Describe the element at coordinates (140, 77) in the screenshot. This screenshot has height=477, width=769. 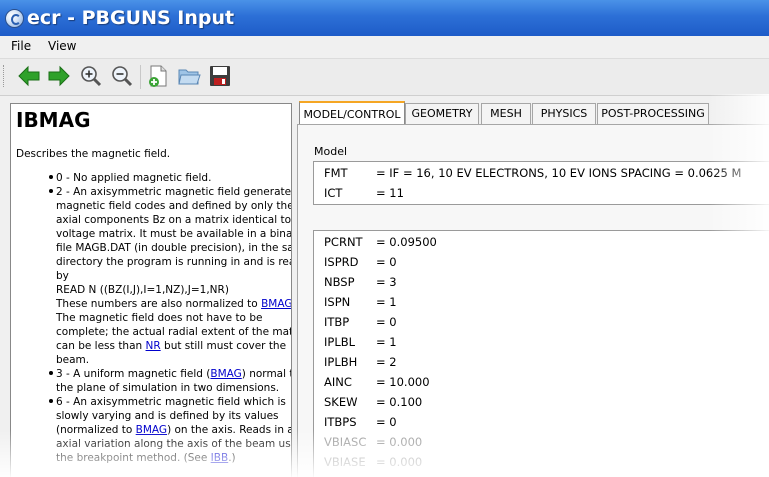
I see `toolbar-separator` at that location.